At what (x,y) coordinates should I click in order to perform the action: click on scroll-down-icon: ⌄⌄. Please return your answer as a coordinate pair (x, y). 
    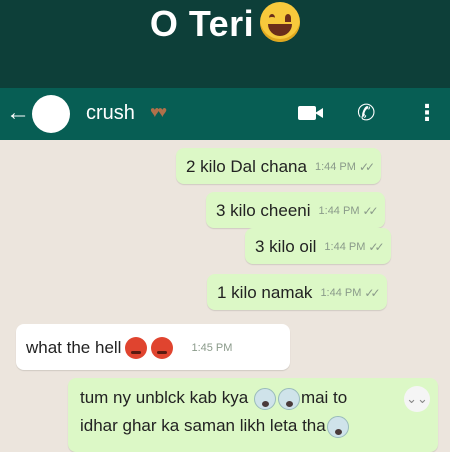
    Looking at the image, I should click on (417, 399).